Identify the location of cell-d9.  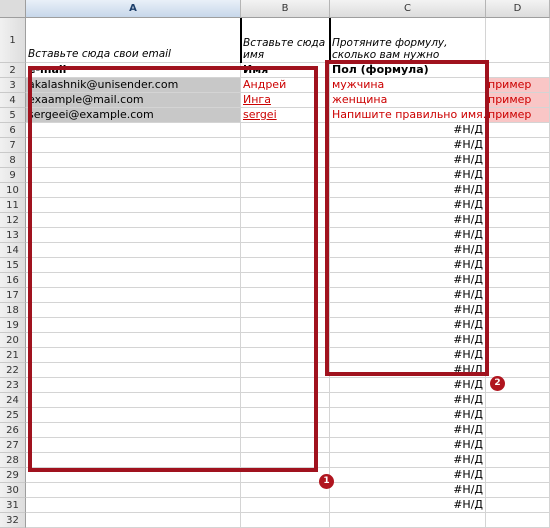
(518, 175).